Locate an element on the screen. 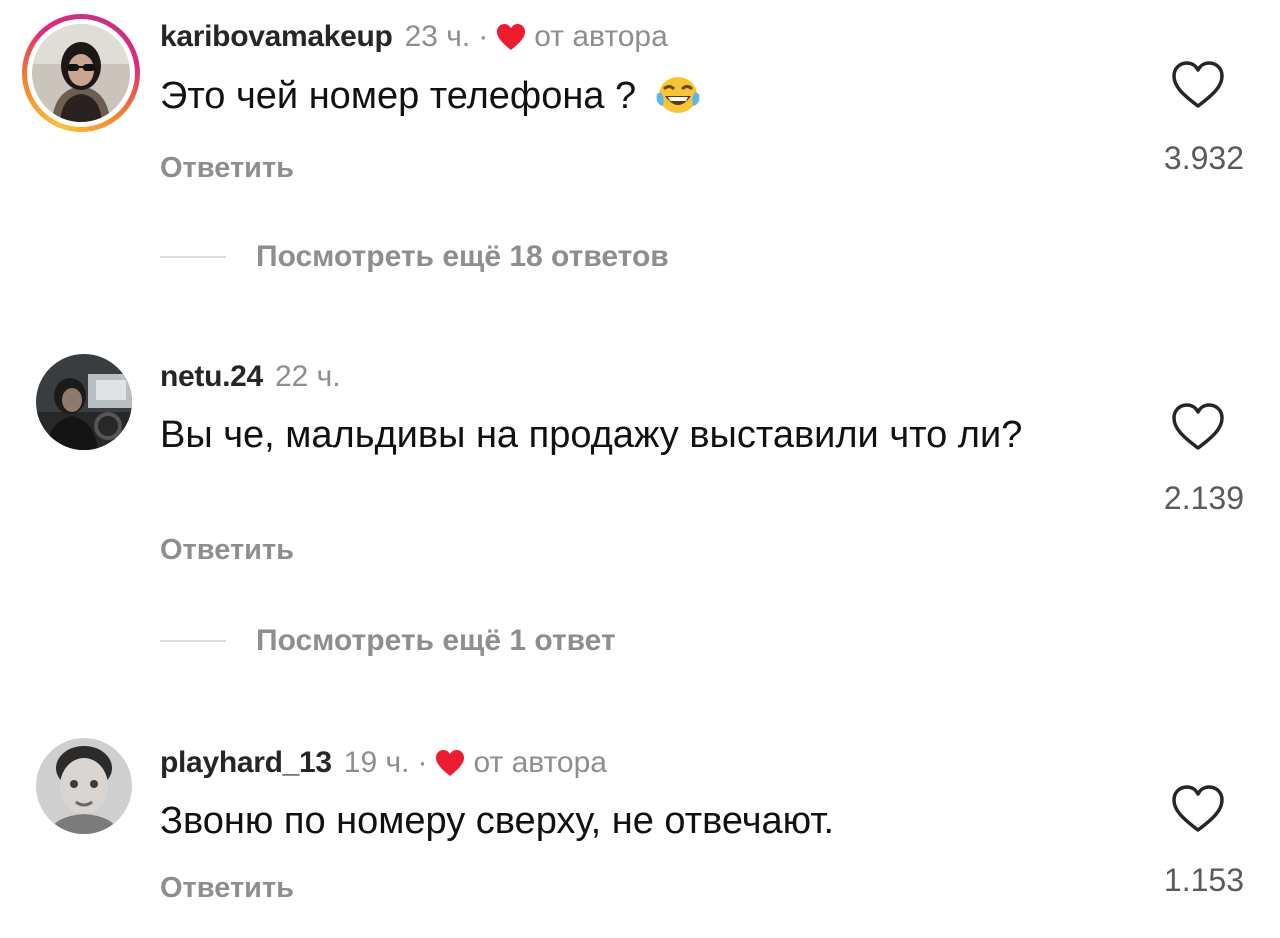 The height and width of the screenshot is (938, 1280). view-more-replies-label: Посмотреть ещё 18 ответов is located at coordinates (462, 257).